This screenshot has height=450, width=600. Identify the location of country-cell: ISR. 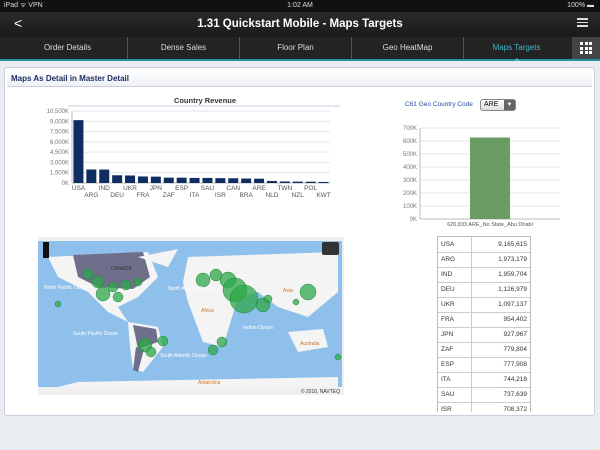
(455, 407).